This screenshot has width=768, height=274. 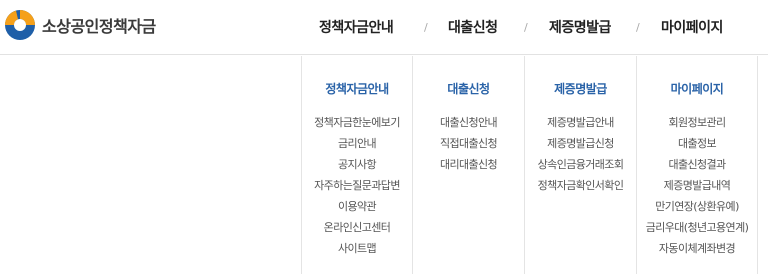 What do you see at coordinates (356, 27) in the screenshot?
I see `nav-item-policy-fund: 정책자금안내` at bounding box center [356, 27].